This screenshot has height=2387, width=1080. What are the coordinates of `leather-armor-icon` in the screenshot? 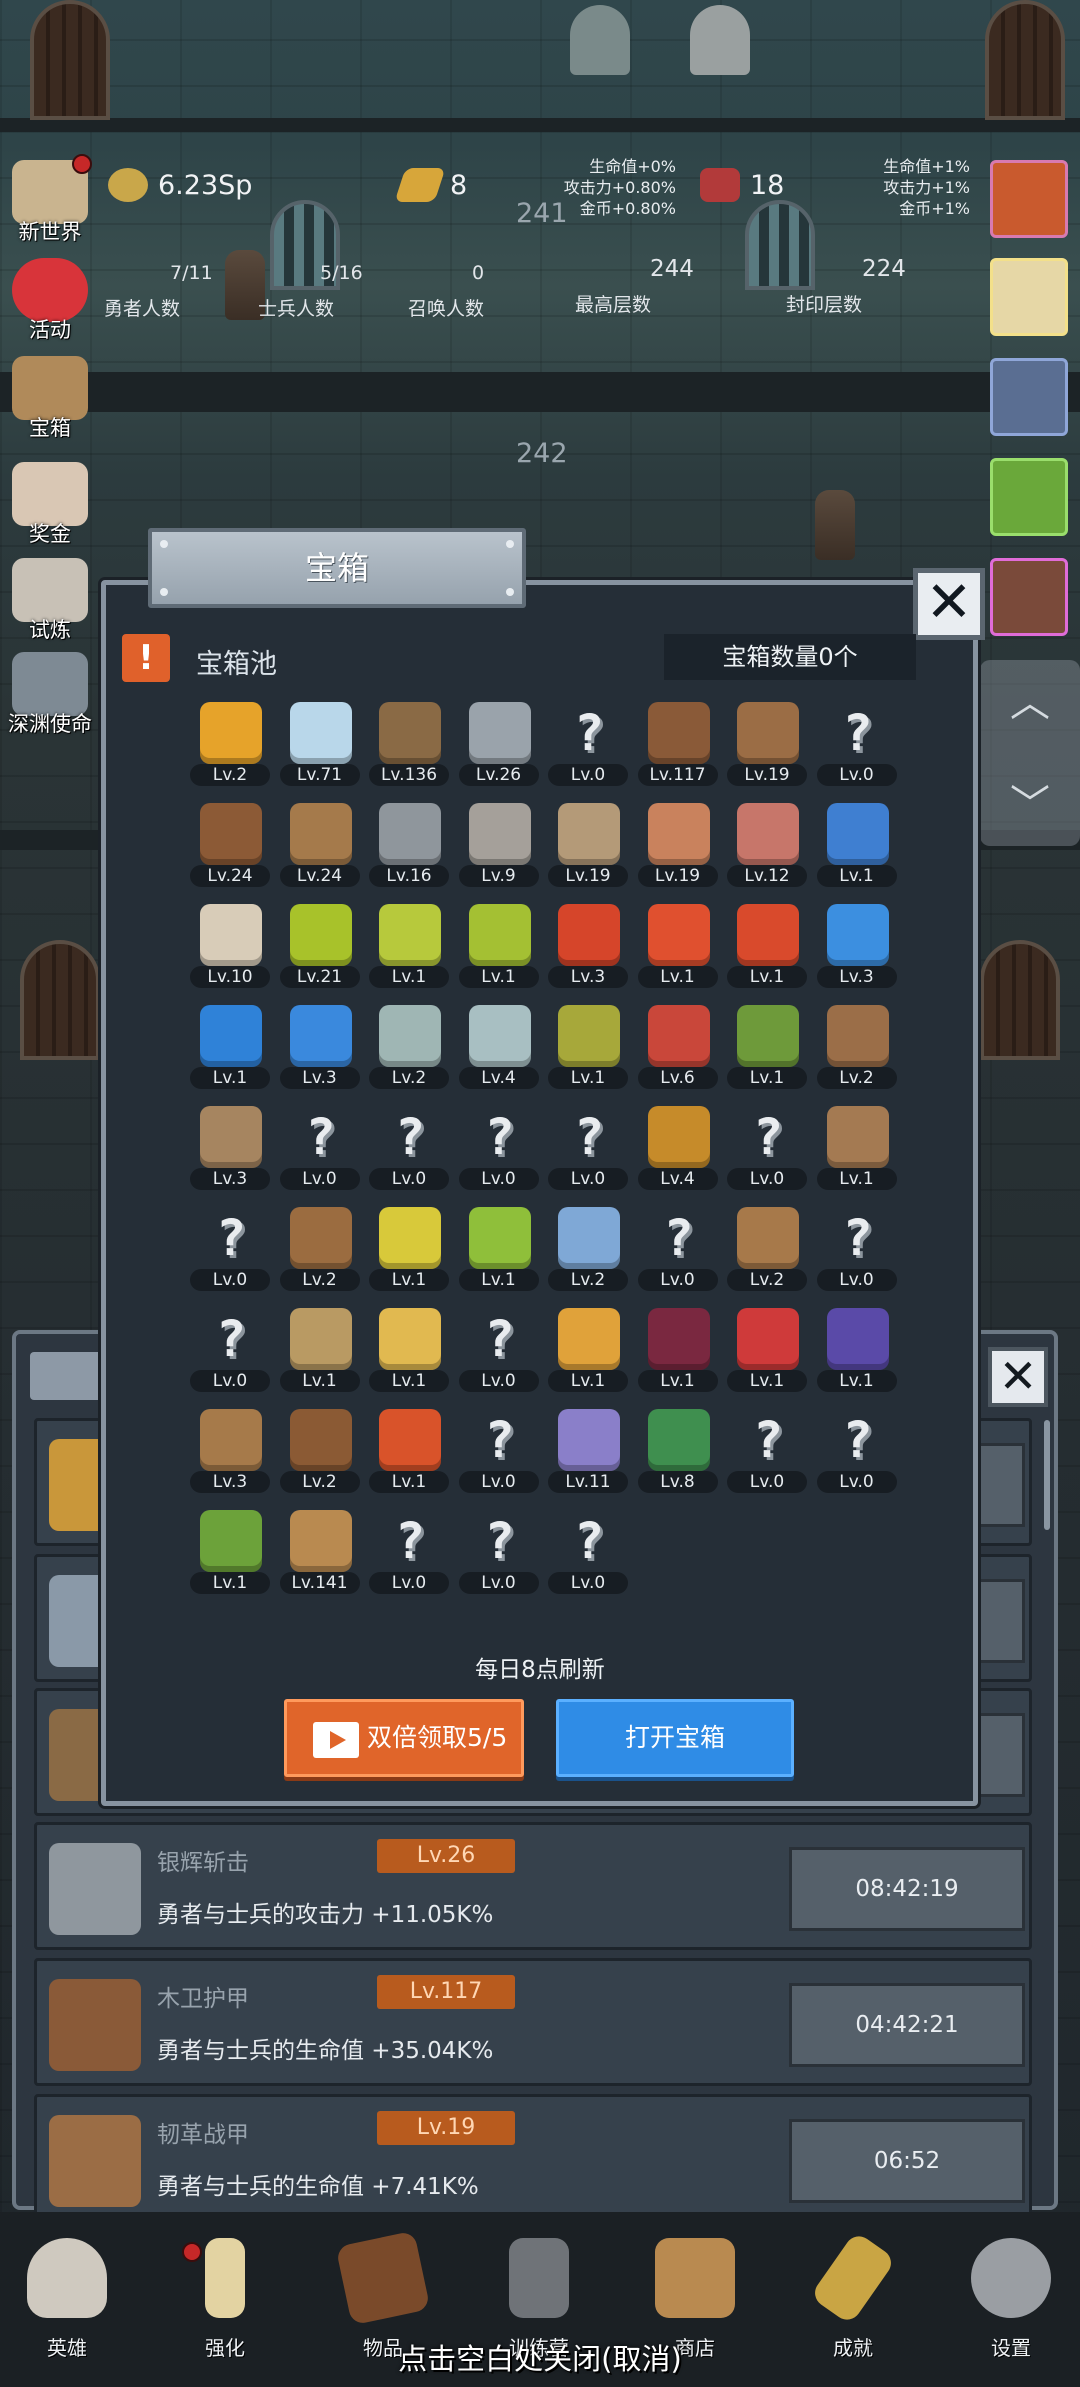 It's located at (95, 2161).